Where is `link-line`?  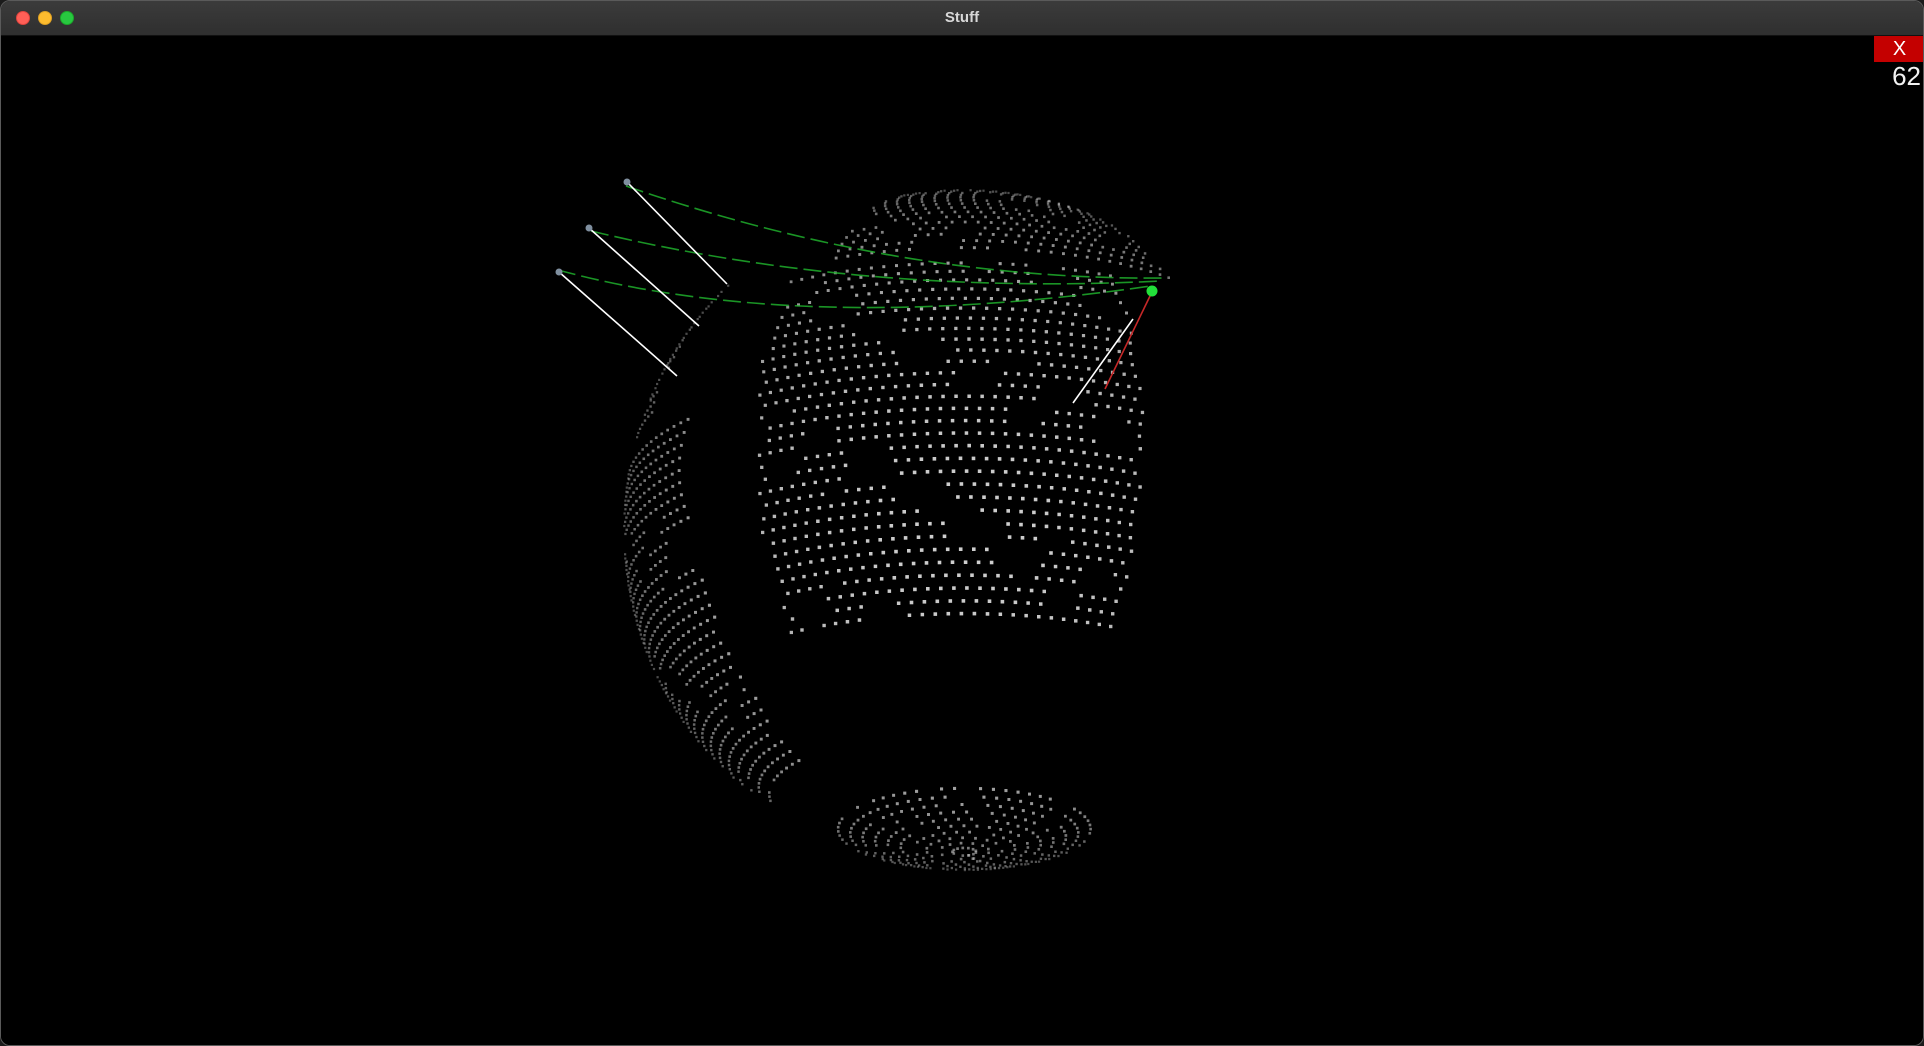
link-line is located at coordinates (1128, 341).